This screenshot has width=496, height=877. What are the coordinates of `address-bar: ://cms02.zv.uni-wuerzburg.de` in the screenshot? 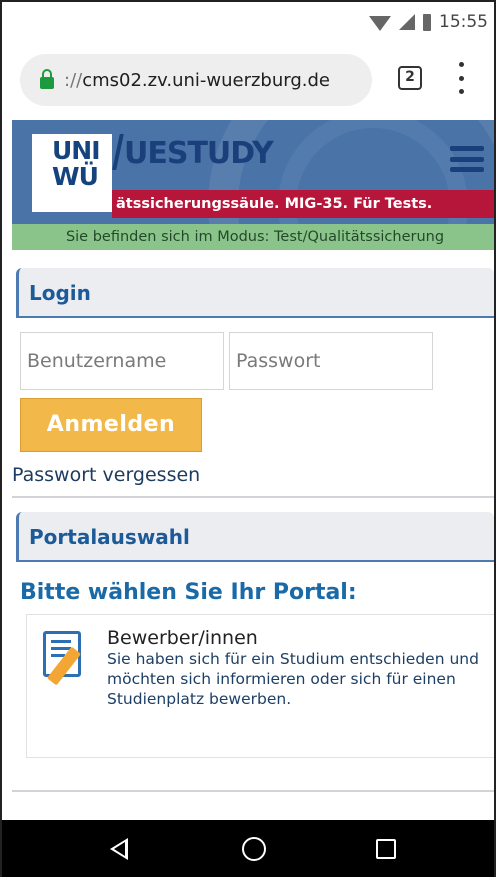 It's located at (196, 80).